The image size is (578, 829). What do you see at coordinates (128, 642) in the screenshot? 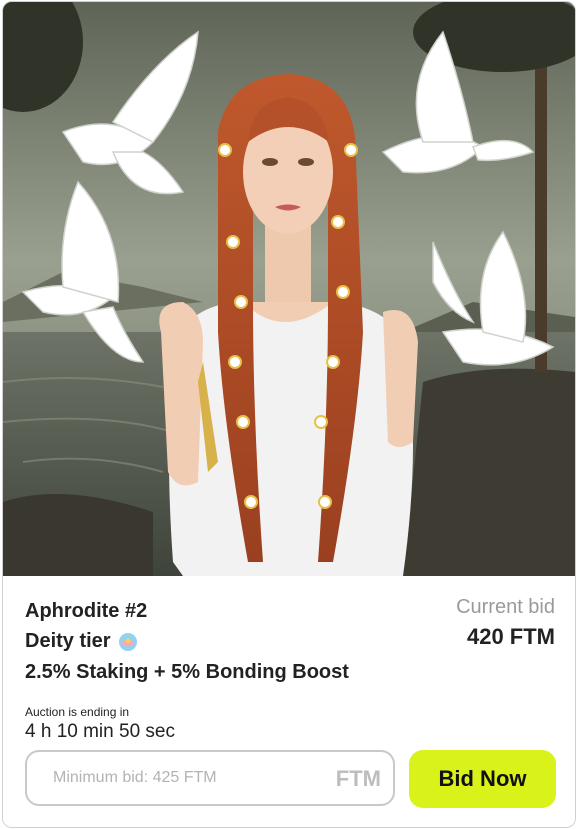
I see `shell-icon` at bounding box center [128, 642].